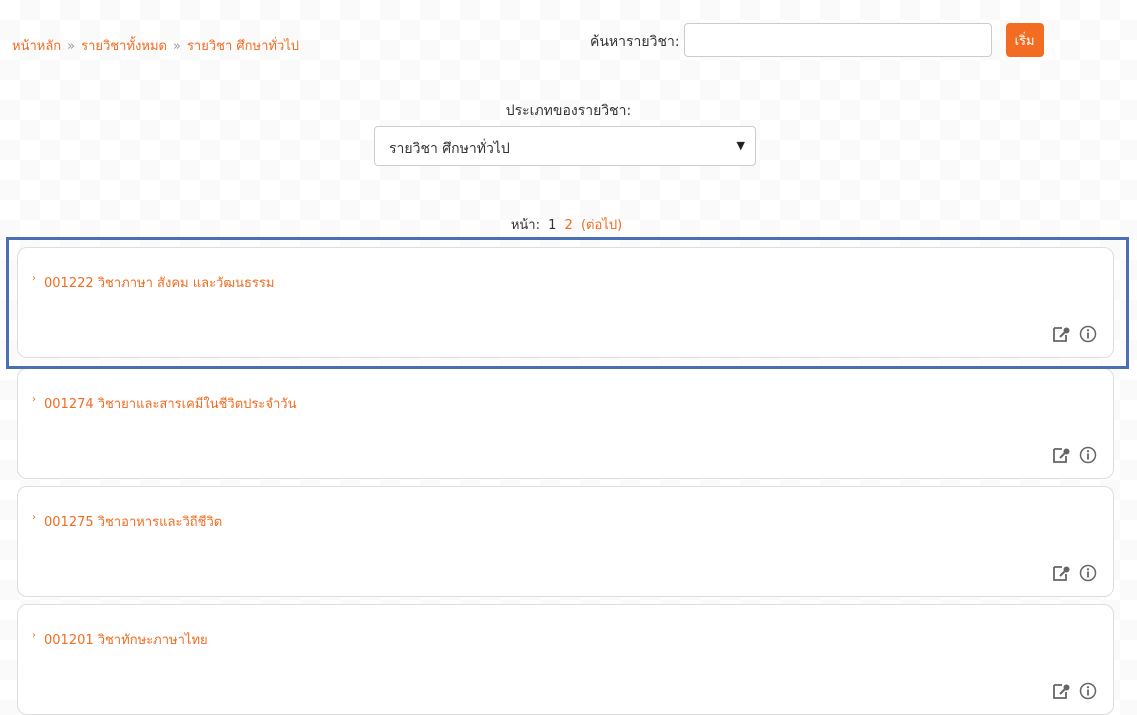  Describe the element at coordinates (552, 225) in the screenshot. I see `paging-current-page: 1` at that location.